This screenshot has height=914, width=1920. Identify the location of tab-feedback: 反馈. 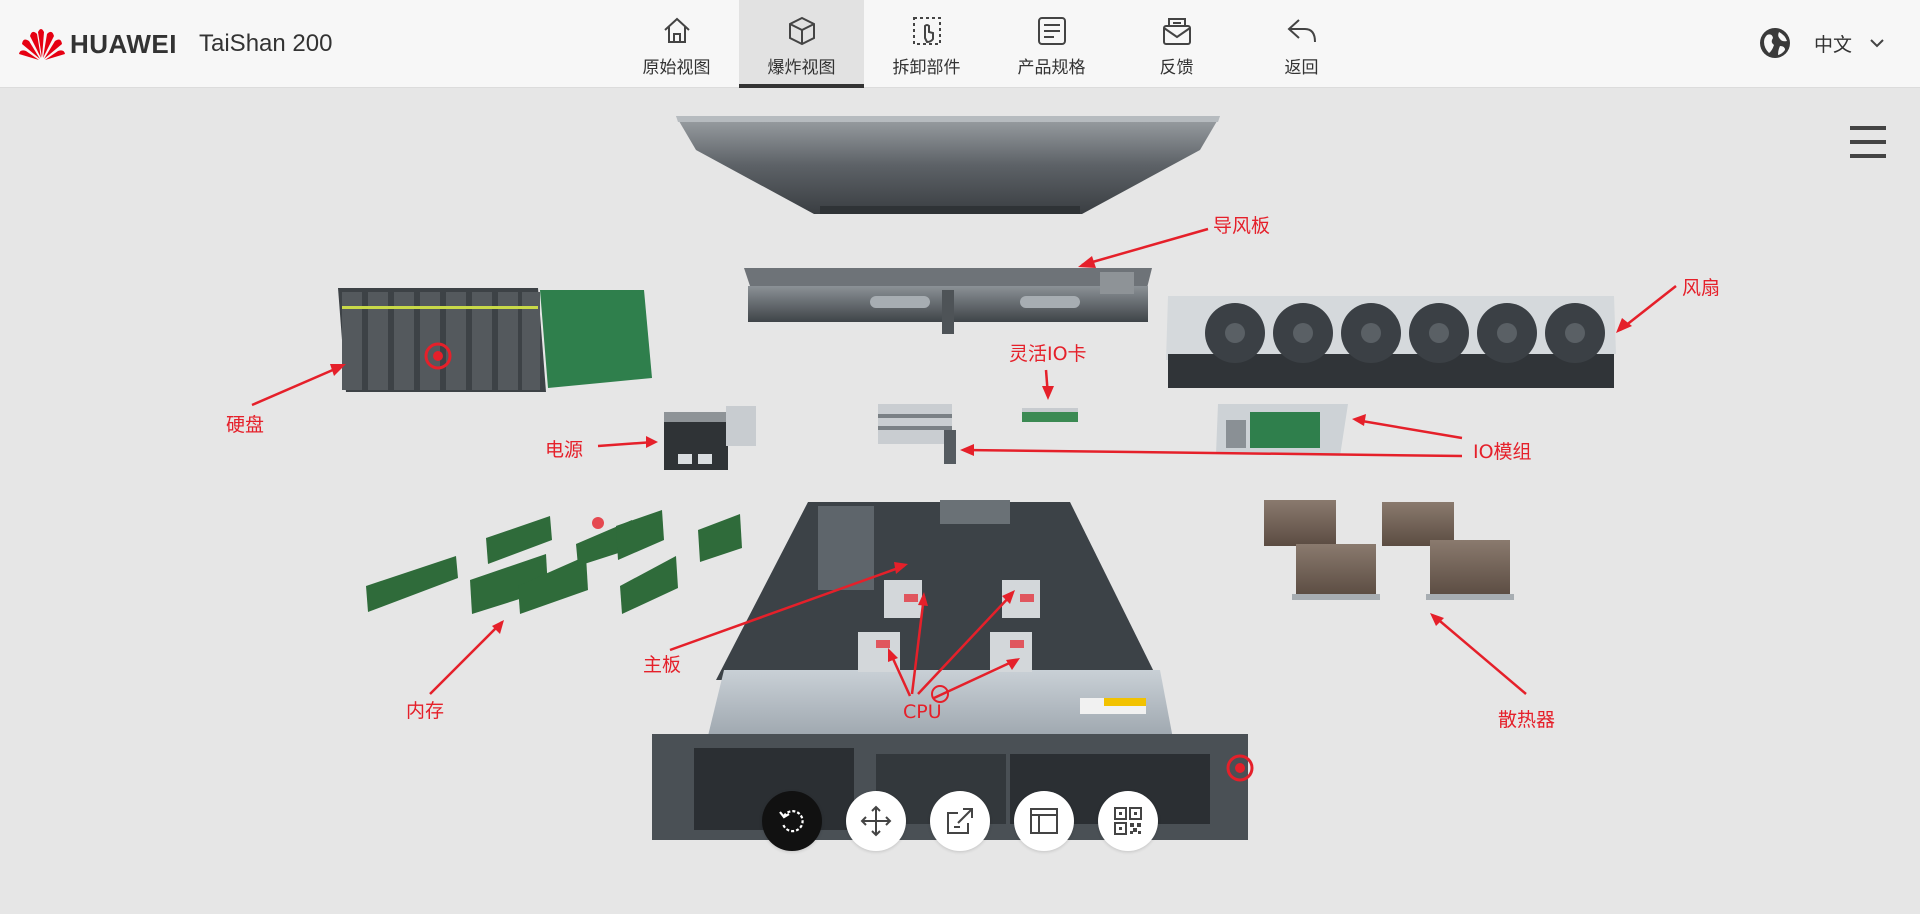
(1176, 44).